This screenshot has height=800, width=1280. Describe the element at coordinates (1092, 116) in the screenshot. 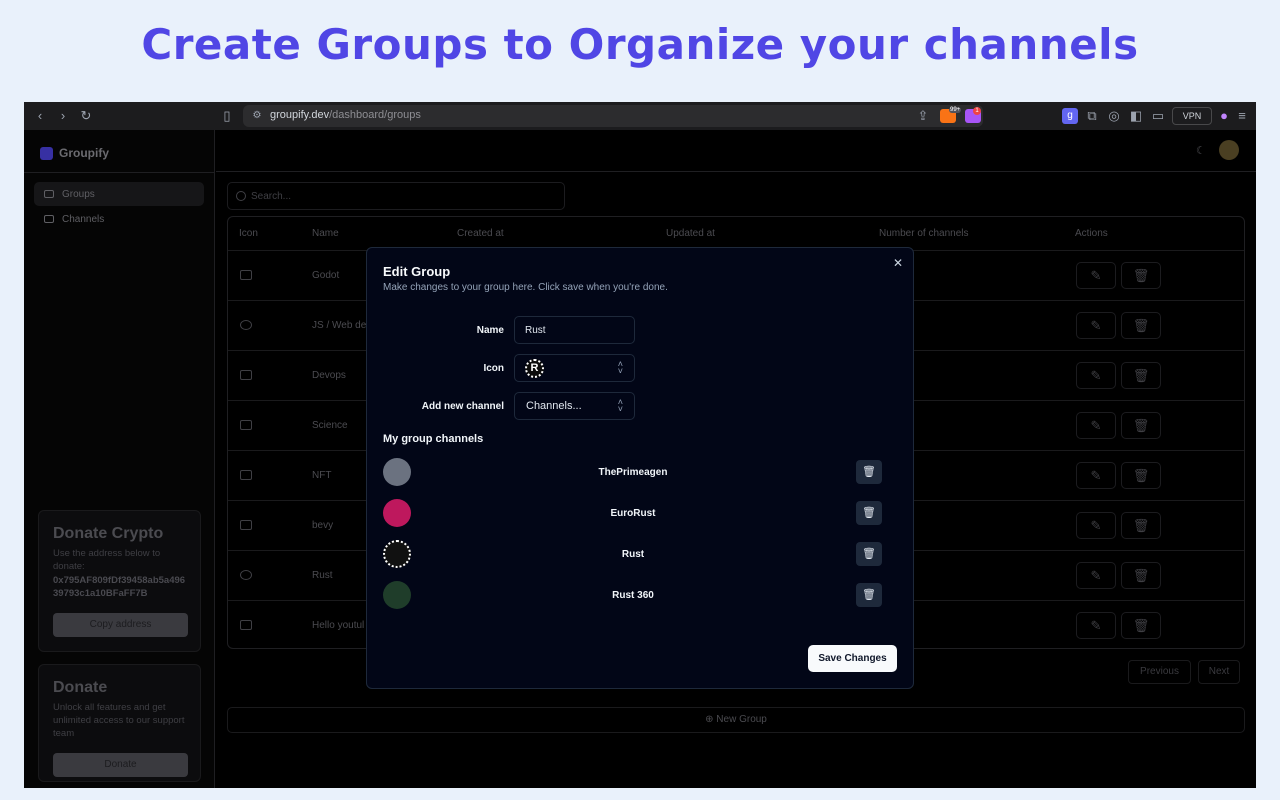

I see `extensions-icon: ⧉` at that location.